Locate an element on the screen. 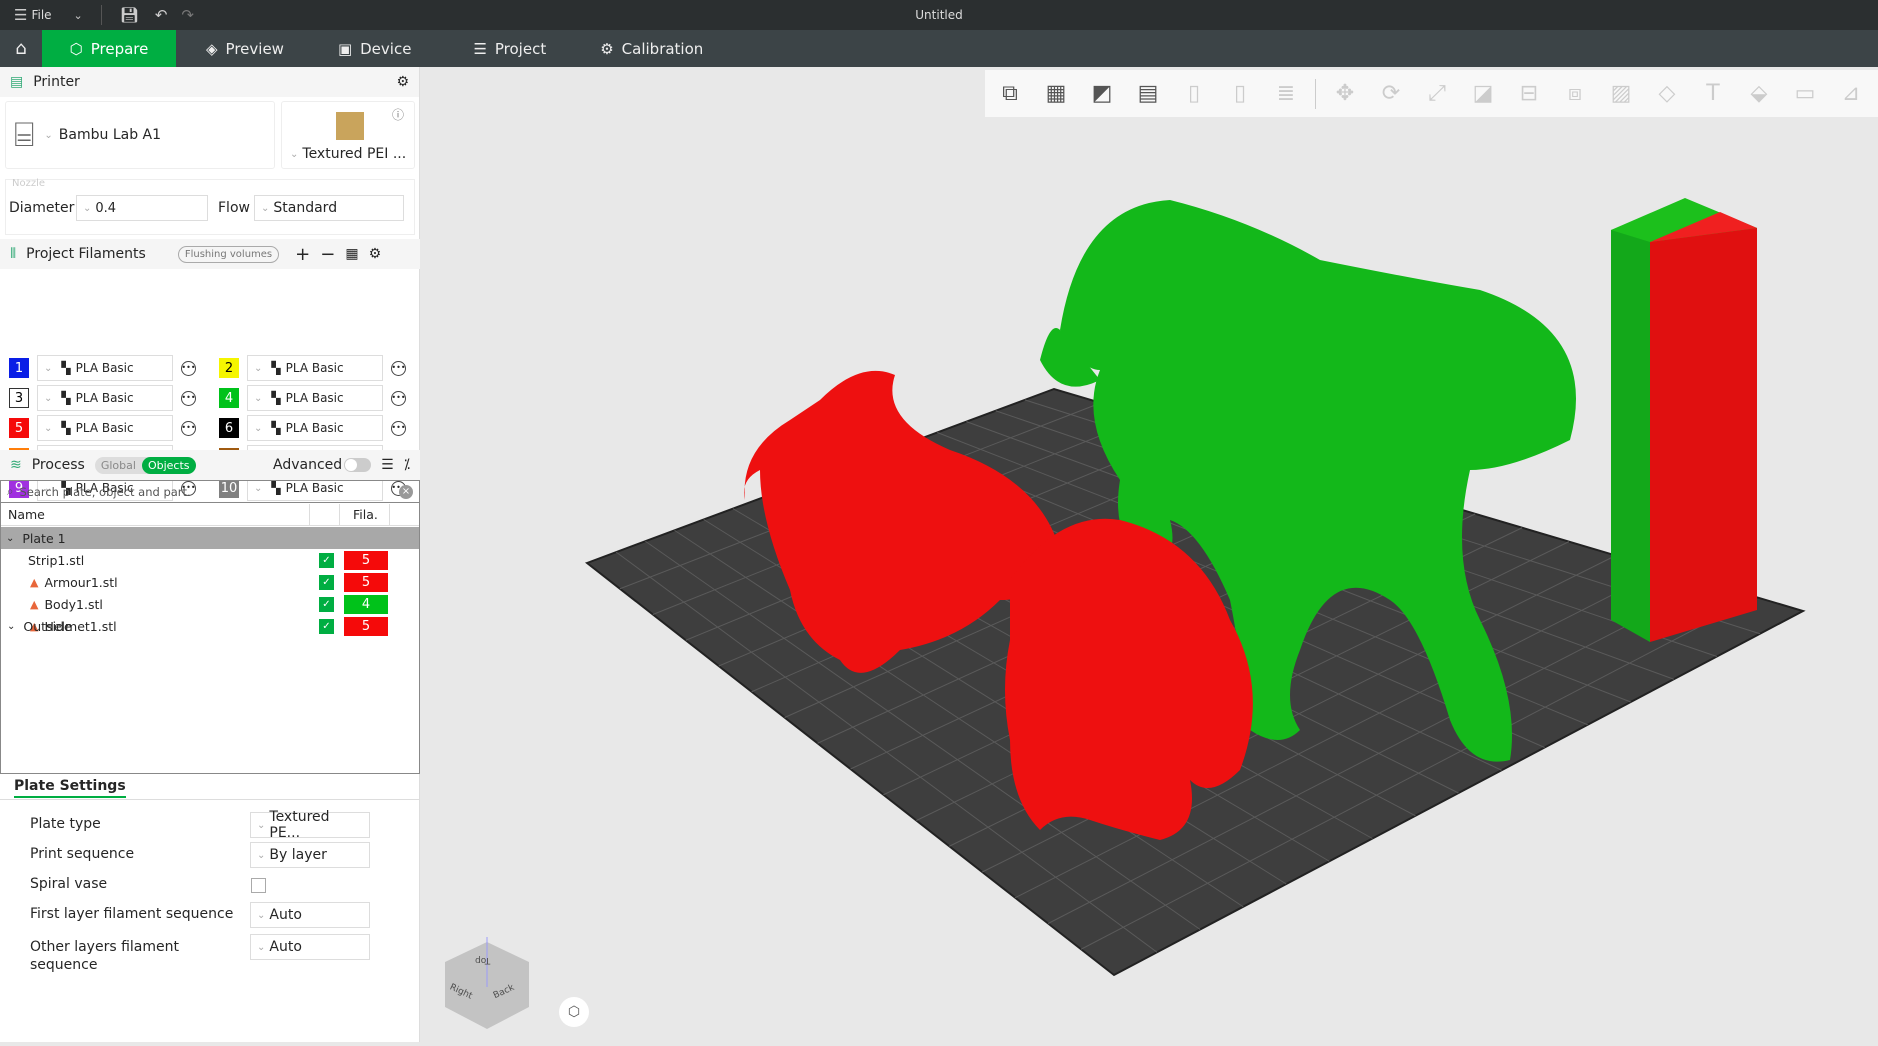 This screenshot has height=1046, width=1878. object-row: ▲ Body1.stl ✓ 4 is located at coordinates (211, 604).